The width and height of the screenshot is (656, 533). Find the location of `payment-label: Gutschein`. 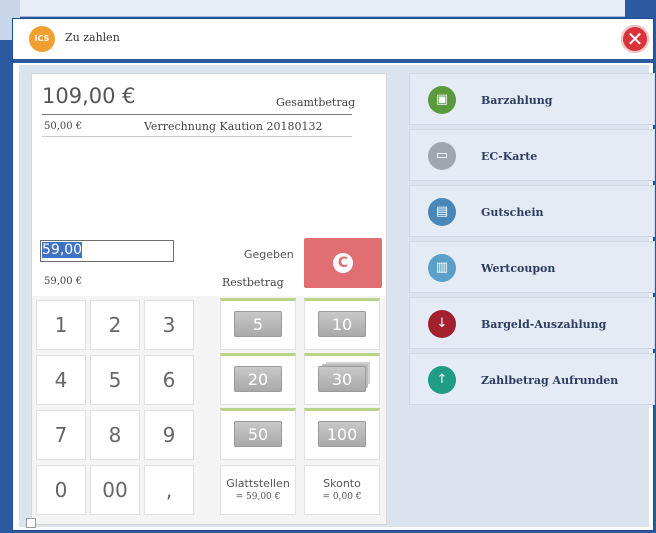

payment-label: Gutschein is located at coordinates (512, 212).